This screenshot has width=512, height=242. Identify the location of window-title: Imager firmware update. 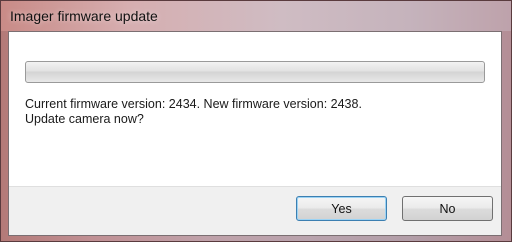
(84, 16).